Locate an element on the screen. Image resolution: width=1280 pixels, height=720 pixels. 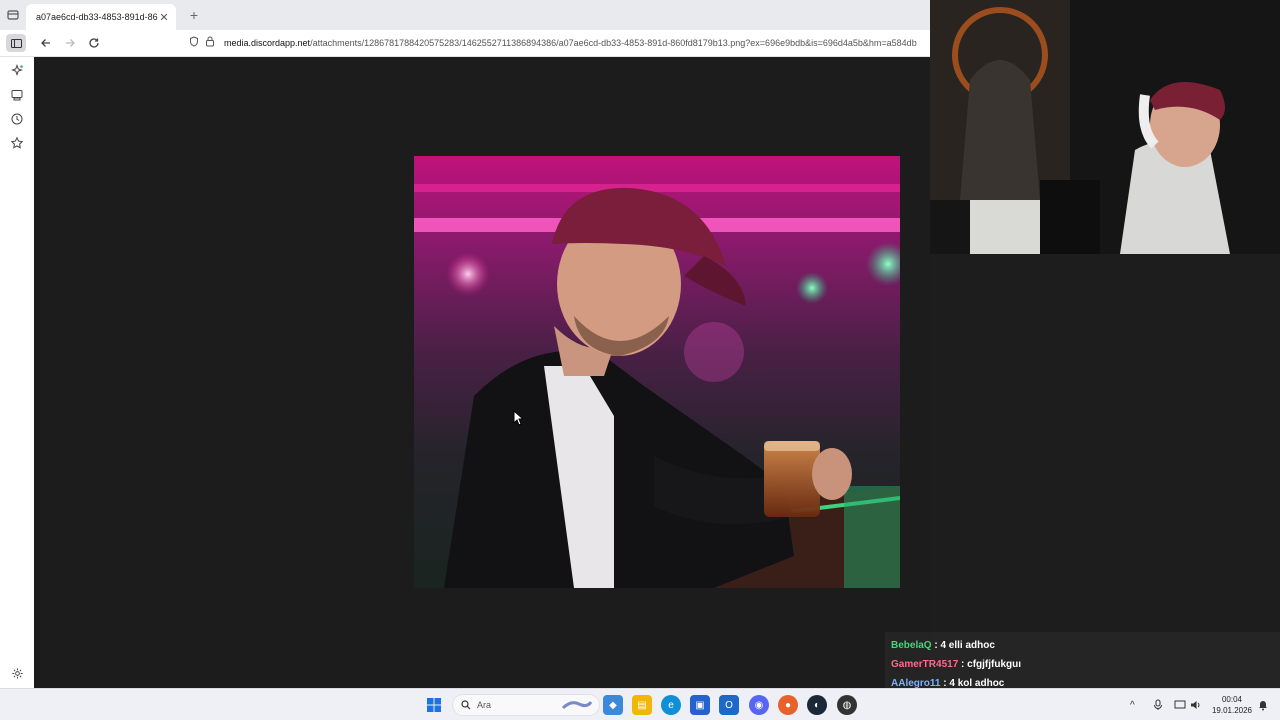
chat-username: BebelaQ is located at coordinates (911, 645).